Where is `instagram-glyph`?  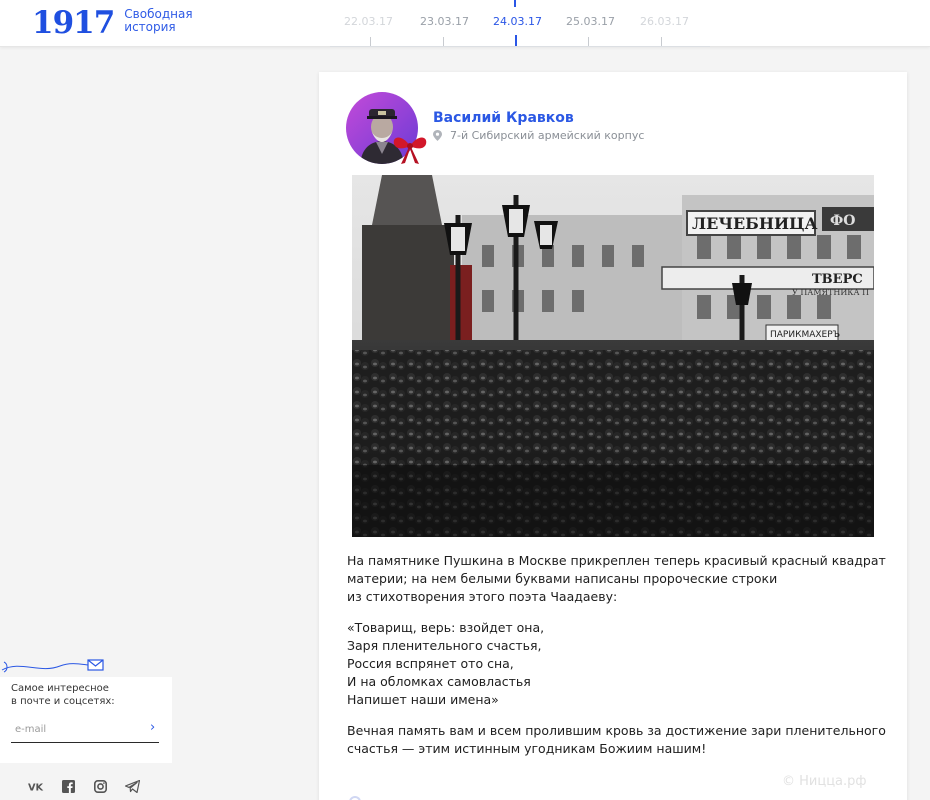 instagram-glyph is located at coordinates (100, 786).